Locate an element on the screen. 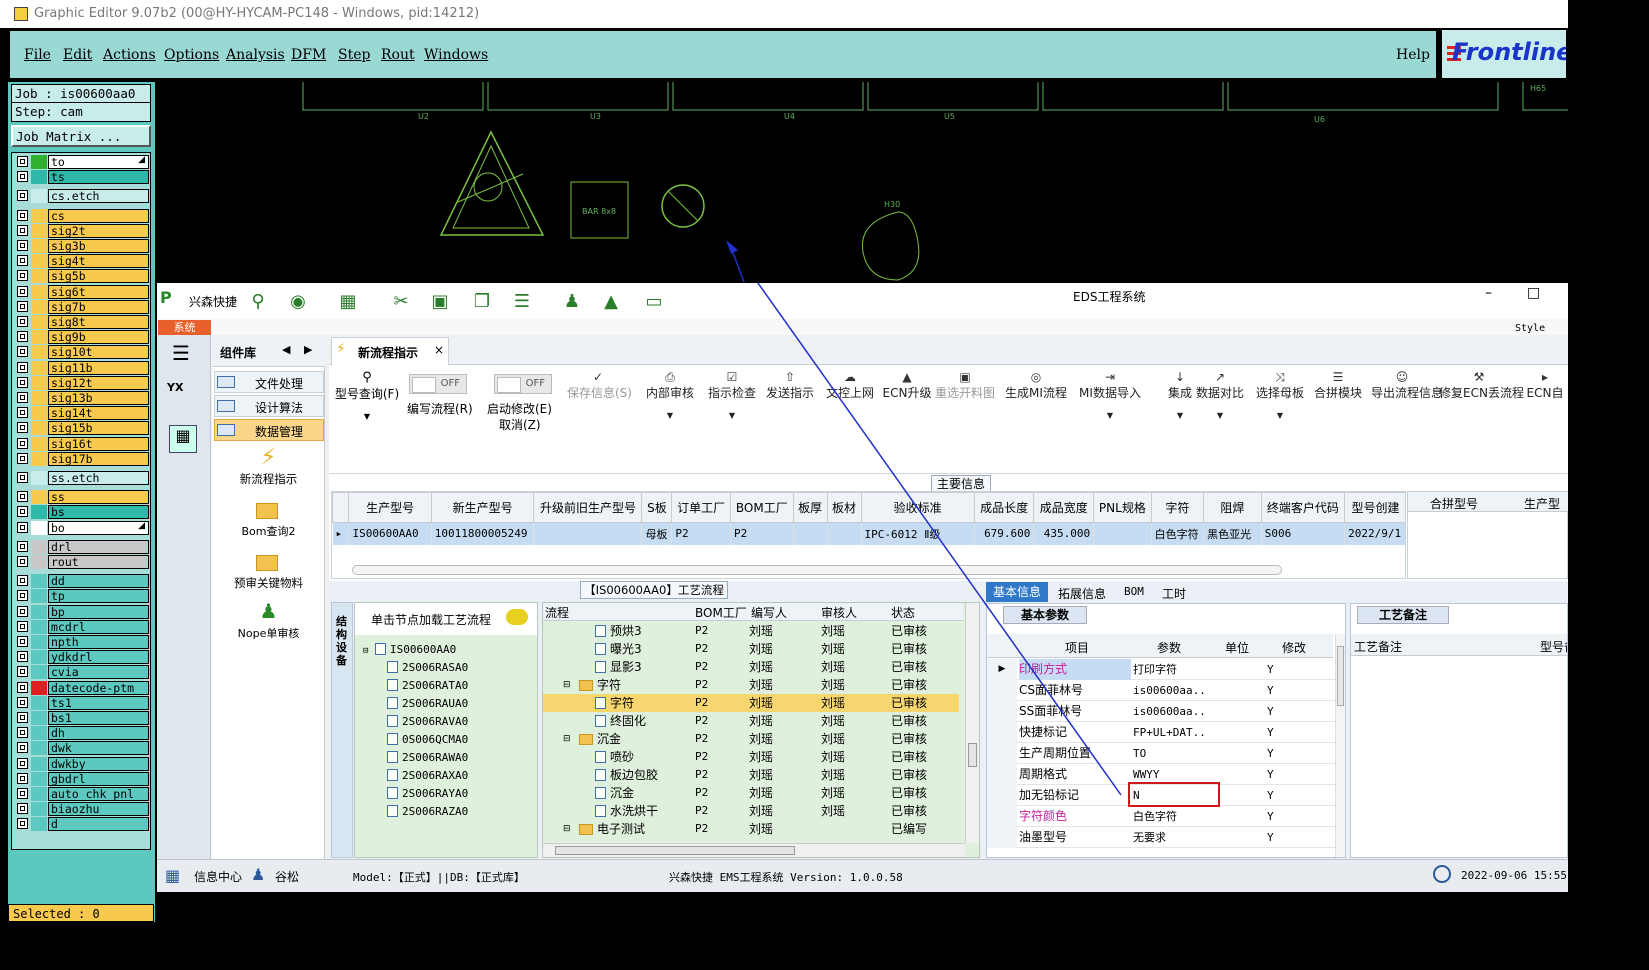 The image size is (1649, 970). layer-row: to ◢ is located at coordinates (82, 162).